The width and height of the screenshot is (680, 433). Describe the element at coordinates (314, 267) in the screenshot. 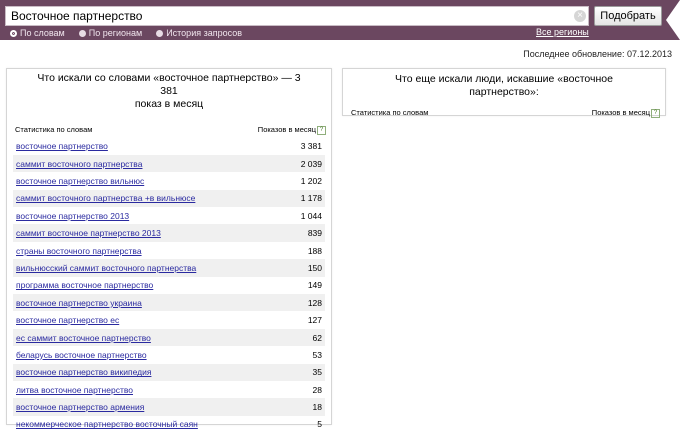

I see `query-count: 150` at that location.